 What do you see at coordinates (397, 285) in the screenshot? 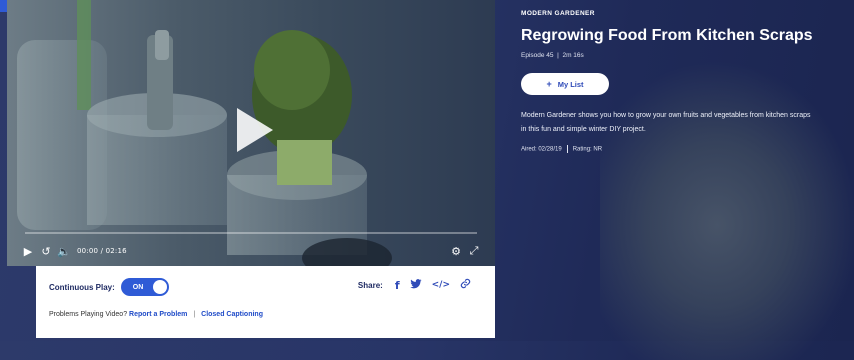
I see `facebook-icon: f` at bounding box center [397, 285].